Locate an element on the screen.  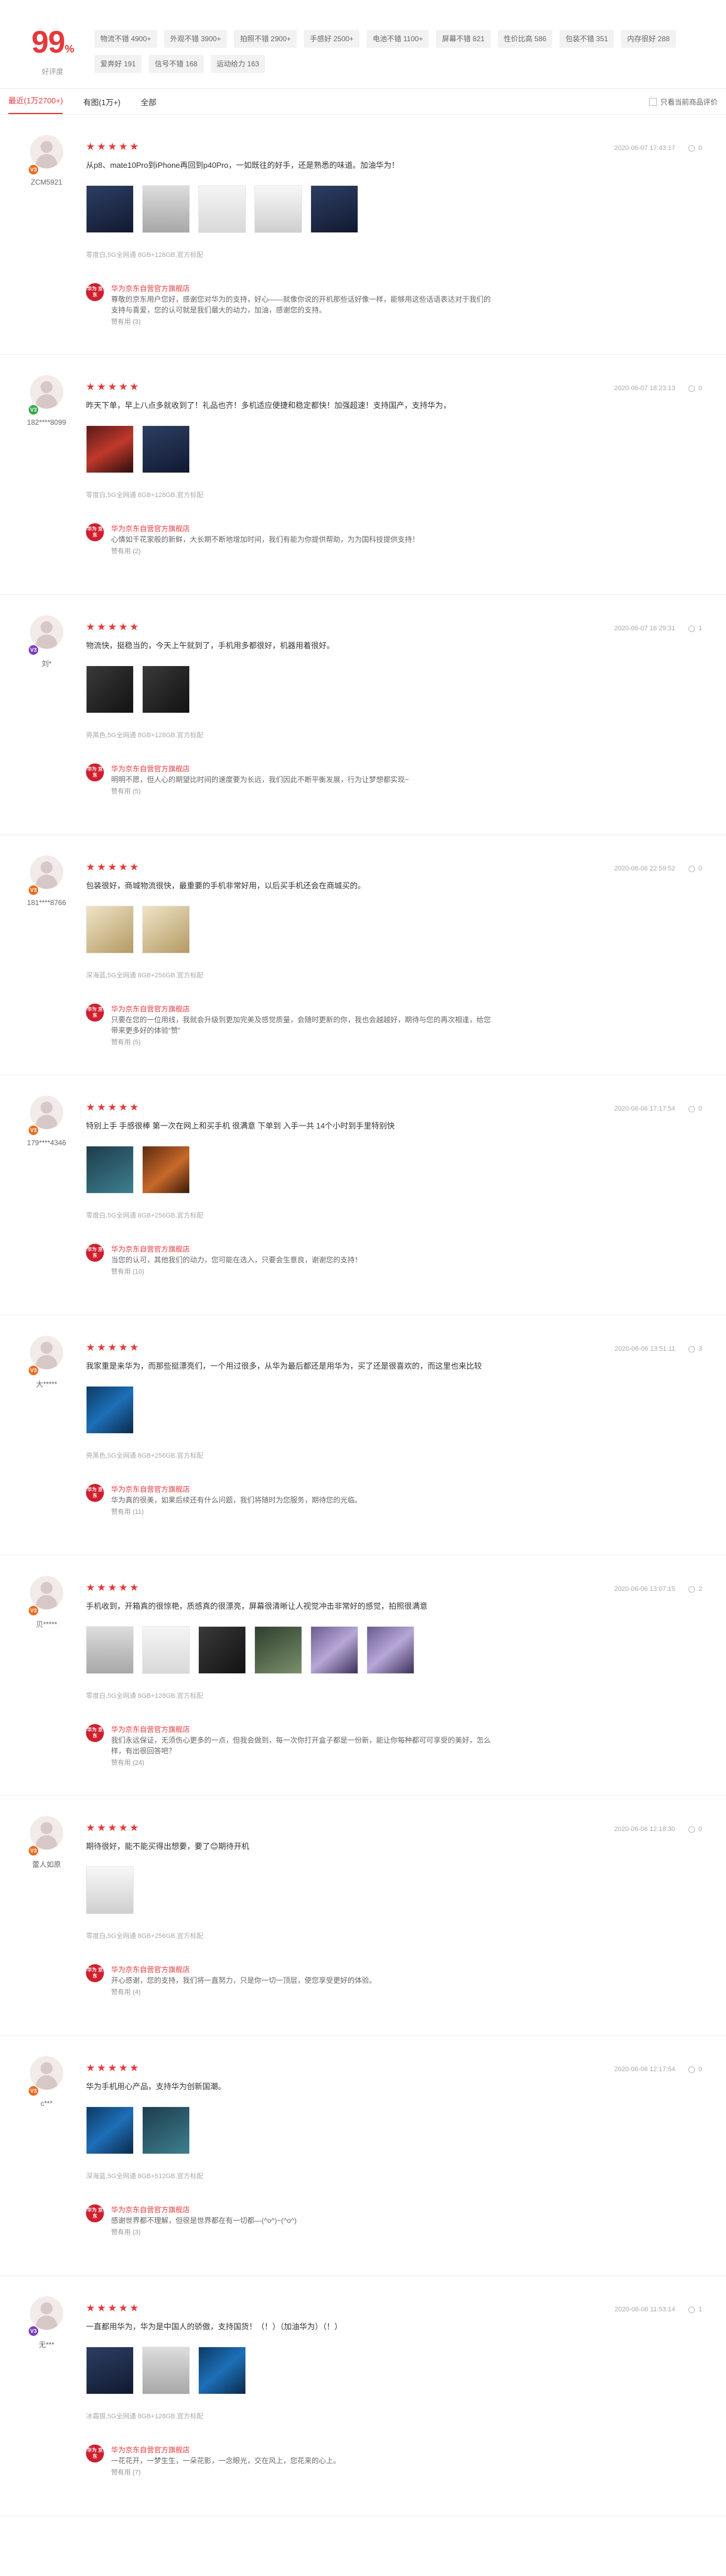
impression-tag: 屏幕不错 821 is located at coordinates (463, 39).